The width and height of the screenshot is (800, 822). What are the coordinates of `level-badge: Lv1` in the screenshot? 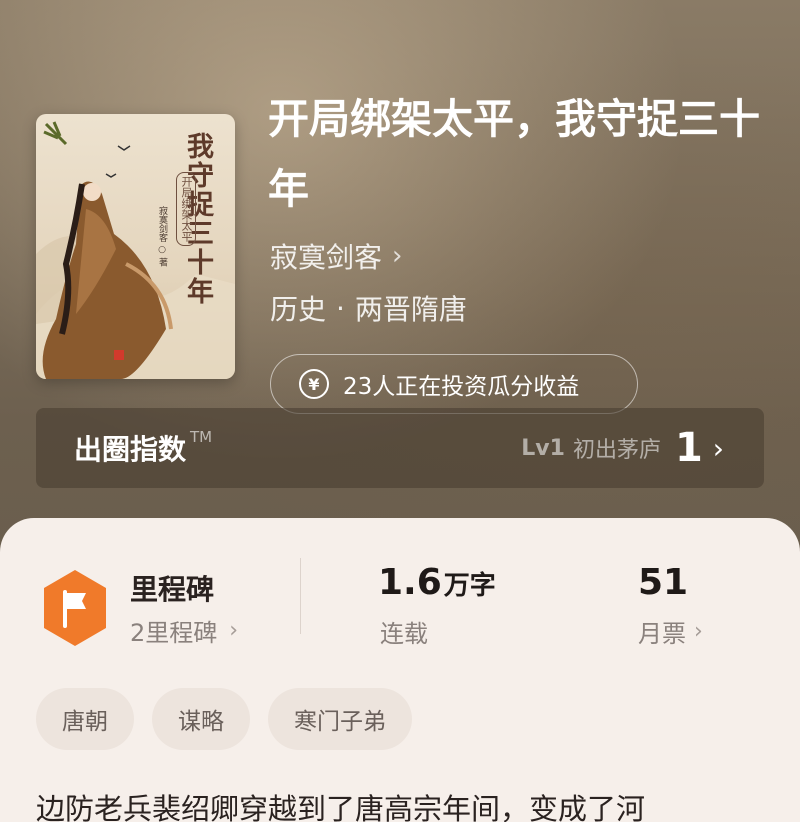 It's located at (543, 448).